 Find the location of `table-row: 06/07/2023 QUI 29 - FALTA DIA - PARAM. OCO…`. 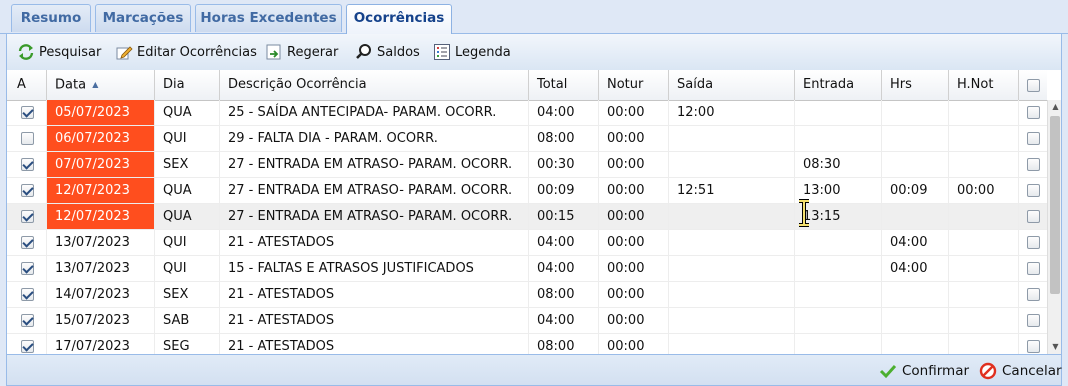

table-row: 06/07/2023 QUI 29 - FALTA DIA - PARAM. OCO… is located at coordinates (527, 139).